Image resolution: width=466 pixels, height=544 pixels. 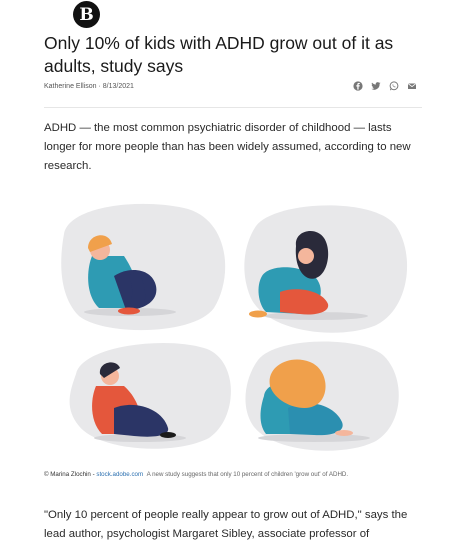 What do you see at coordinates (376, 86) in the screenshot?
I see `twitter-icon` at bounding box center [376, 86].